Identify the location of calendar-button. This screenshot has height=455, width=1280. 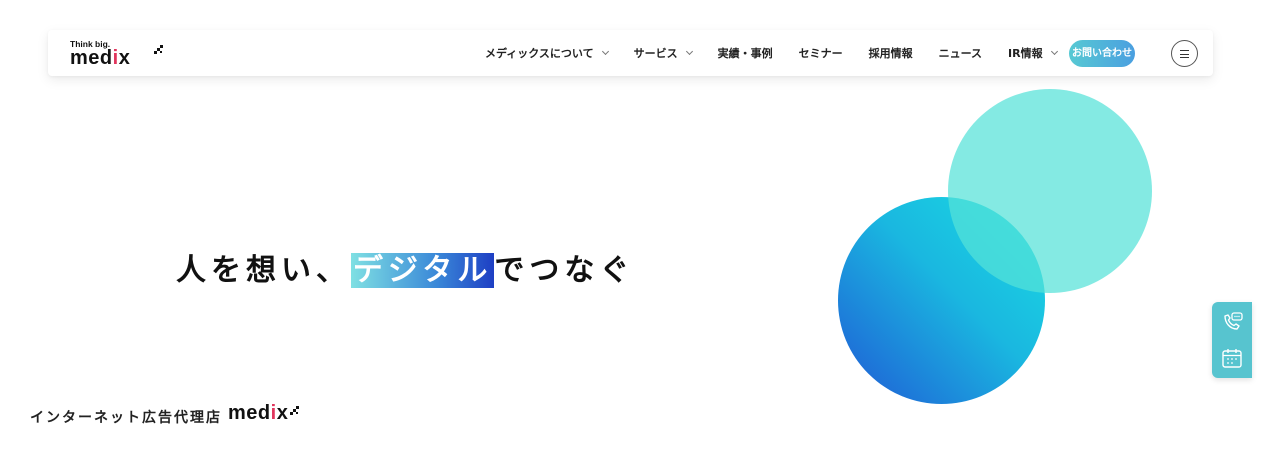
(1232, 358).